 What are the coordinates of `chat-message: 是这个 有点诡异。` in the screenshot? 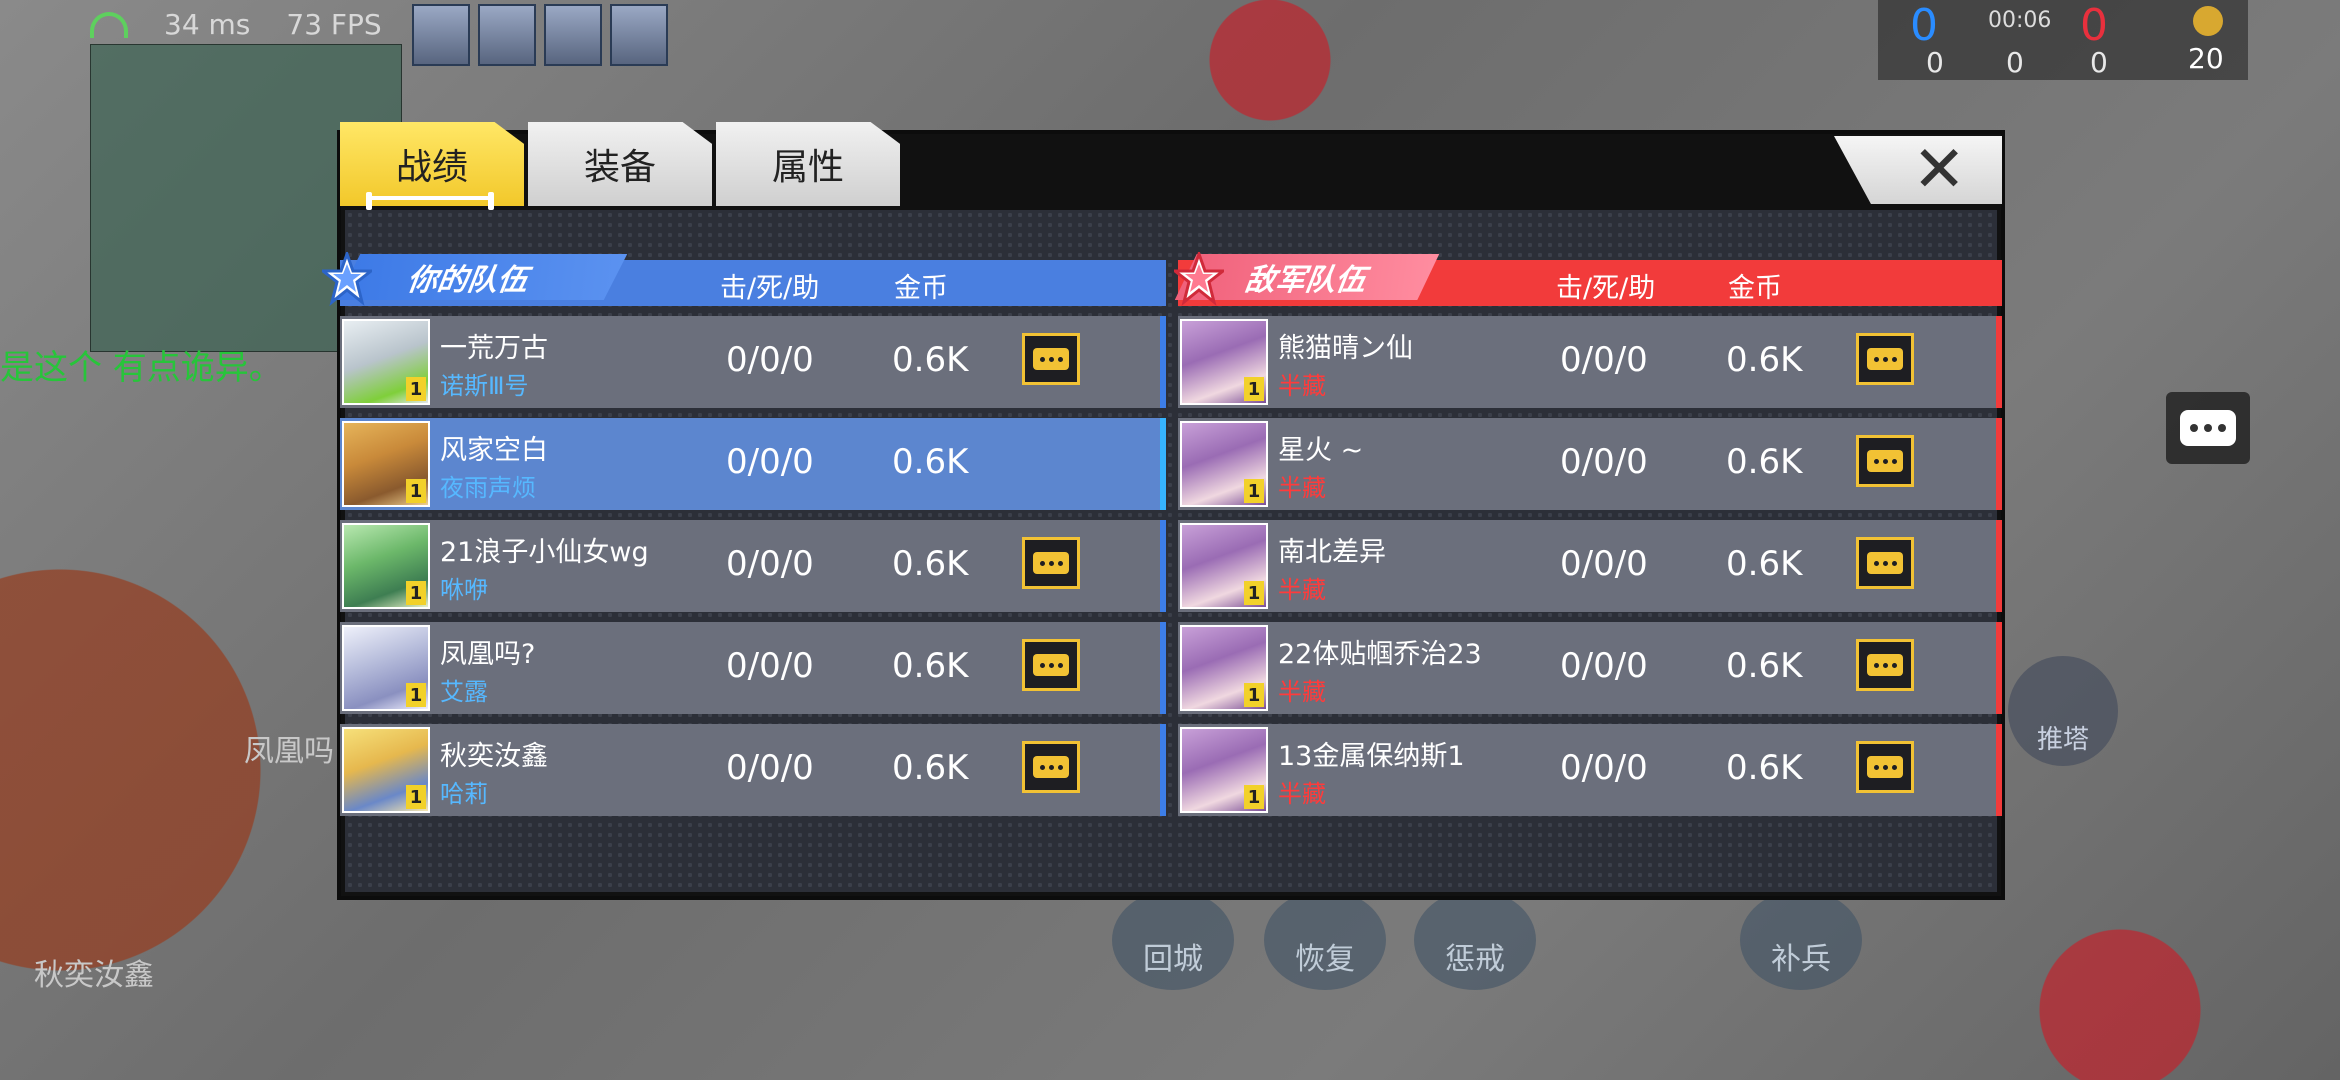 It's located at (141, 368).